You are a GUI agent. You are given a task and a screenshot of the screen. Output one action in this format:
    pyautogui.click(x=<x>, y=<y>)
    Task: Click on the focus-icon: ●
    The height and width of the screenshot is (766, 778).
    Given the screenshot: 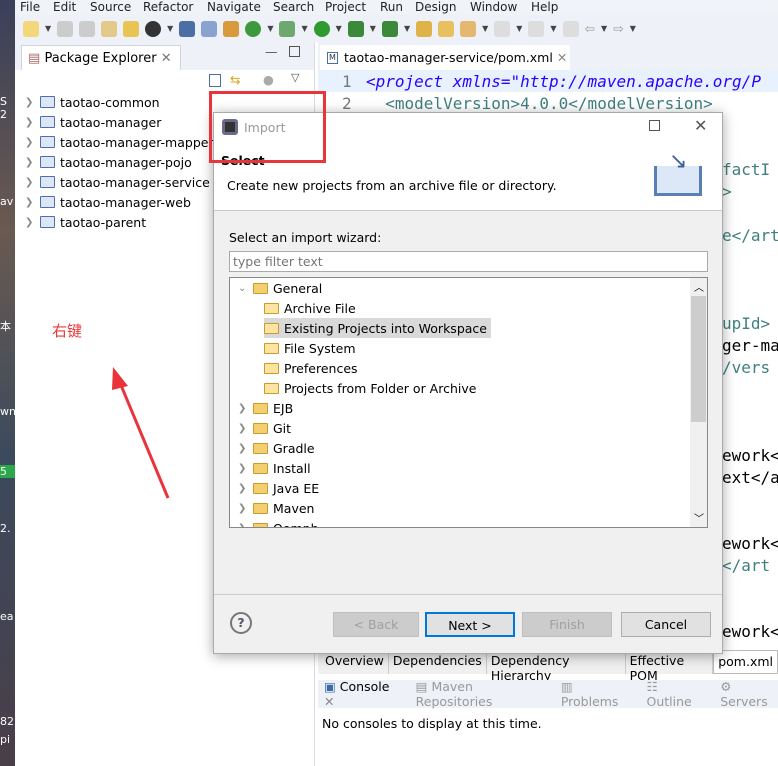 What is the action you would take?
    pyautogui.click(x=268, y=79)
    